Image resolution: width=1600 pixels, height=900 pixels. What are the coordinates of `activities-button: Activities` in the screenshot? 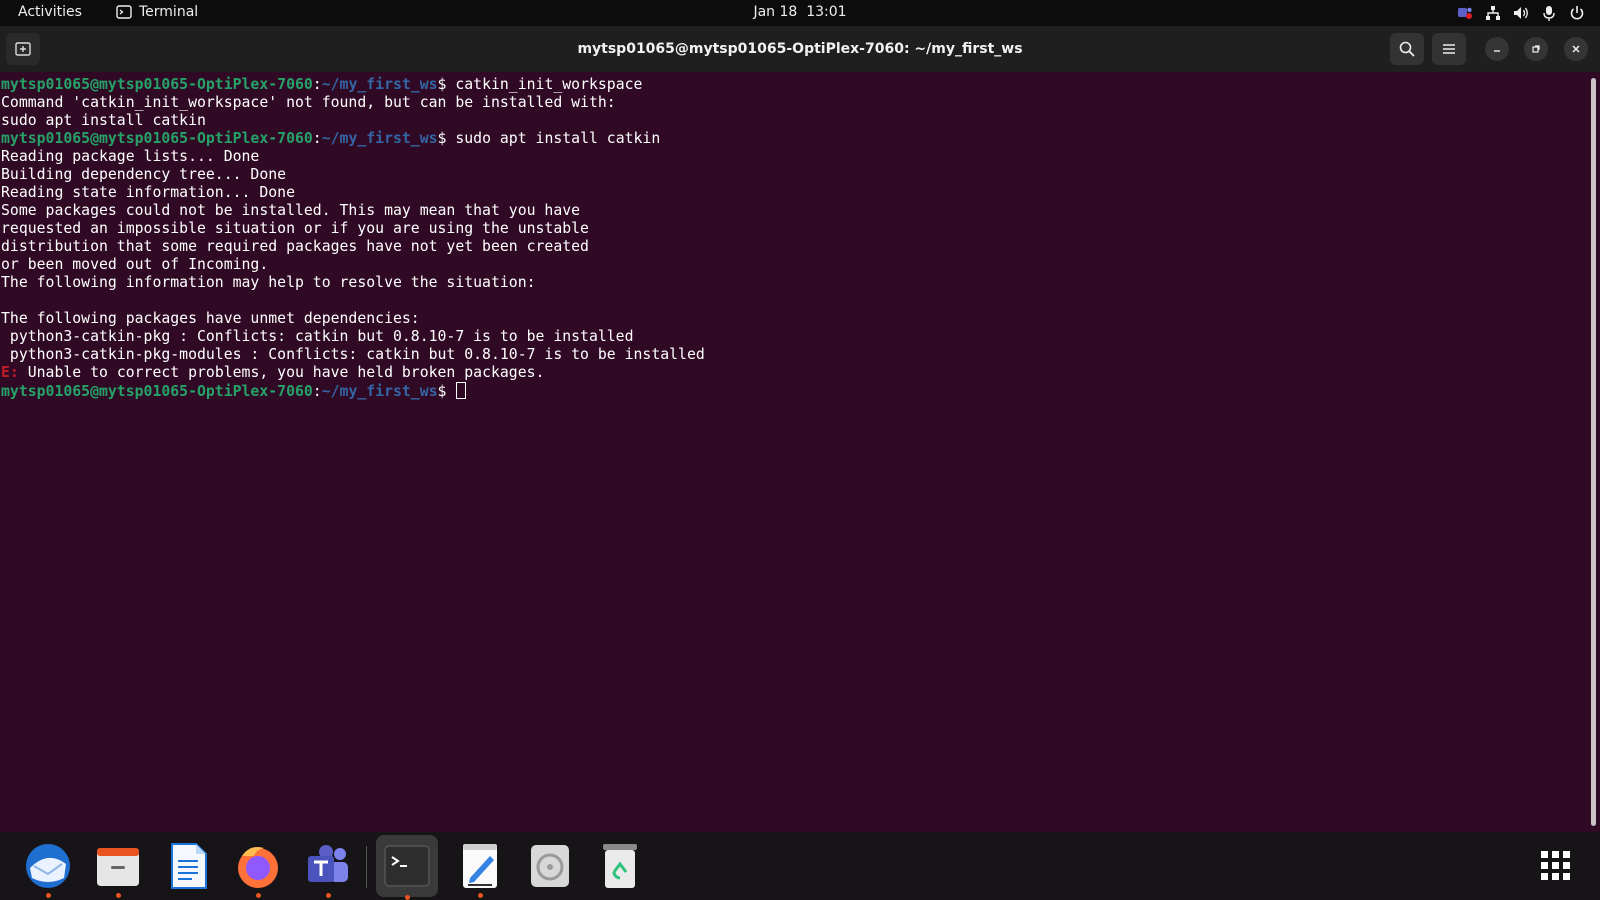 It's located at (50, 12).